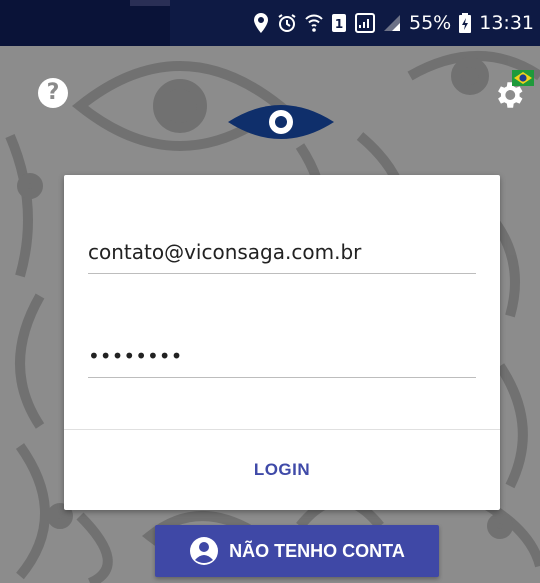  I want to click on account-circle-icon, so click(204, 551).